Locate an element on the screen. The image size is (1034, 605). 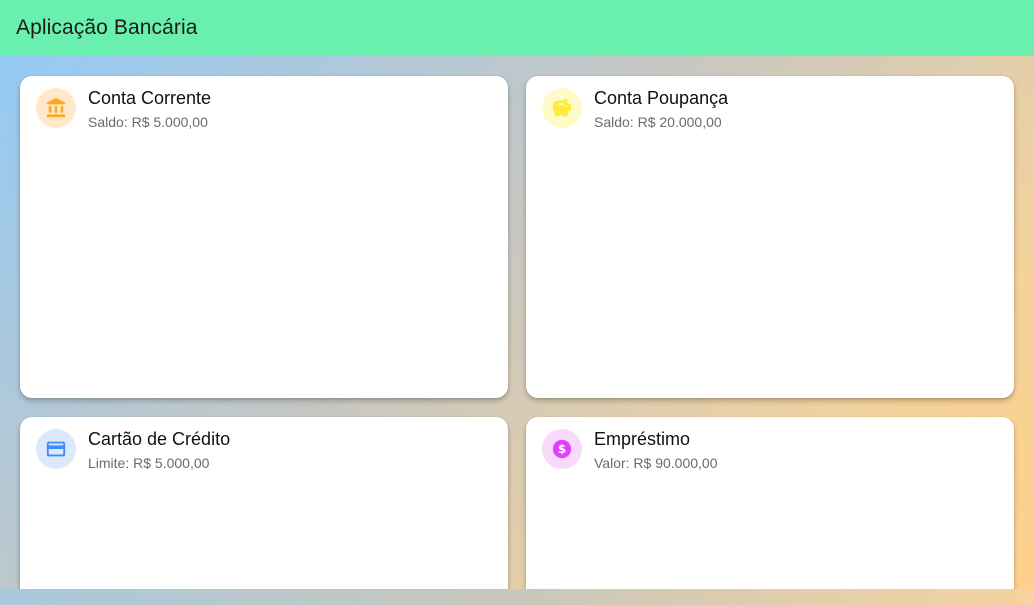
card-subtitle: Limite: R$ 5.000,00 is located at coordinates (149, 463).